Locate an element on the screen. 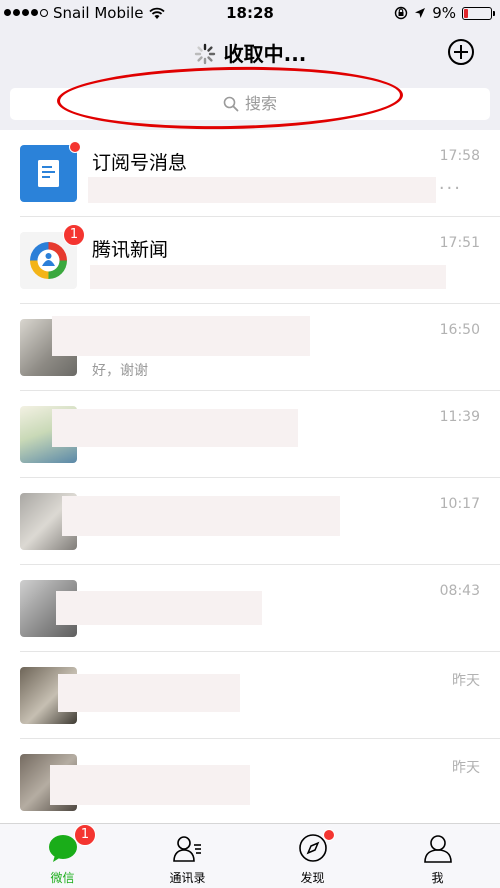 This screenshot has width=500, height=888. chat-name: 腾讯新闻 is located at coordinates (130, 250).